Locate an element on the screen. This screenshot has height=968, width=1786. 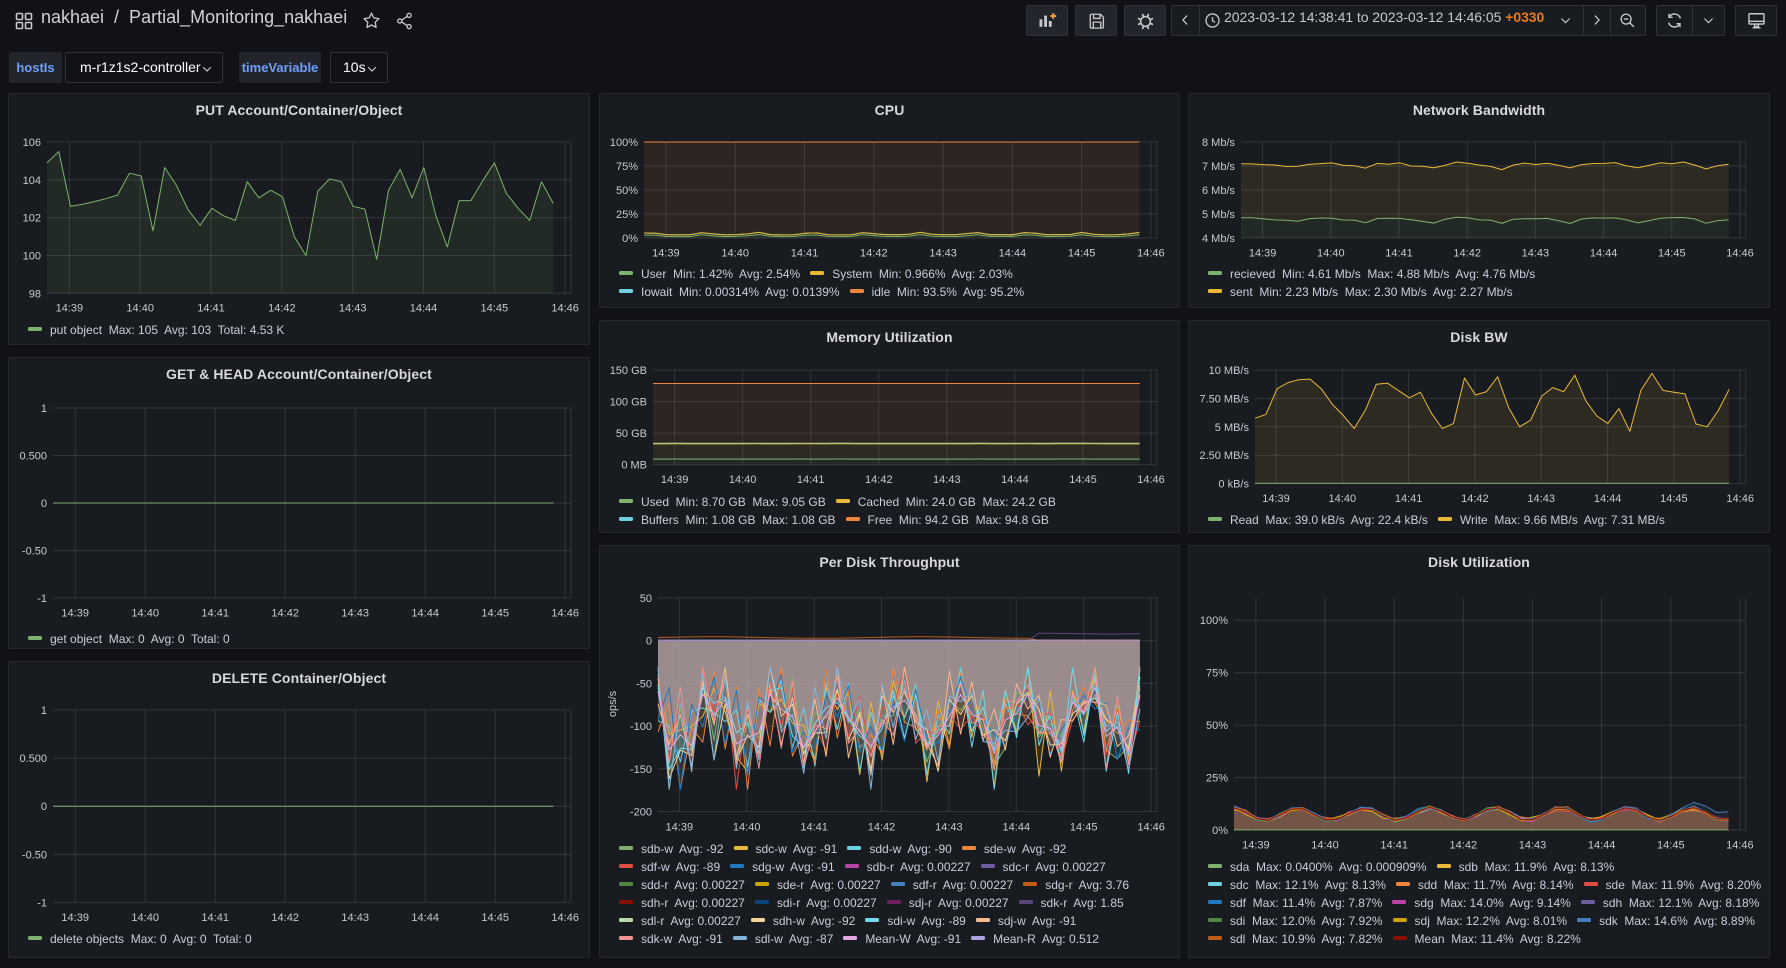
svg-text: 100% is located at coordinates (624, 143).